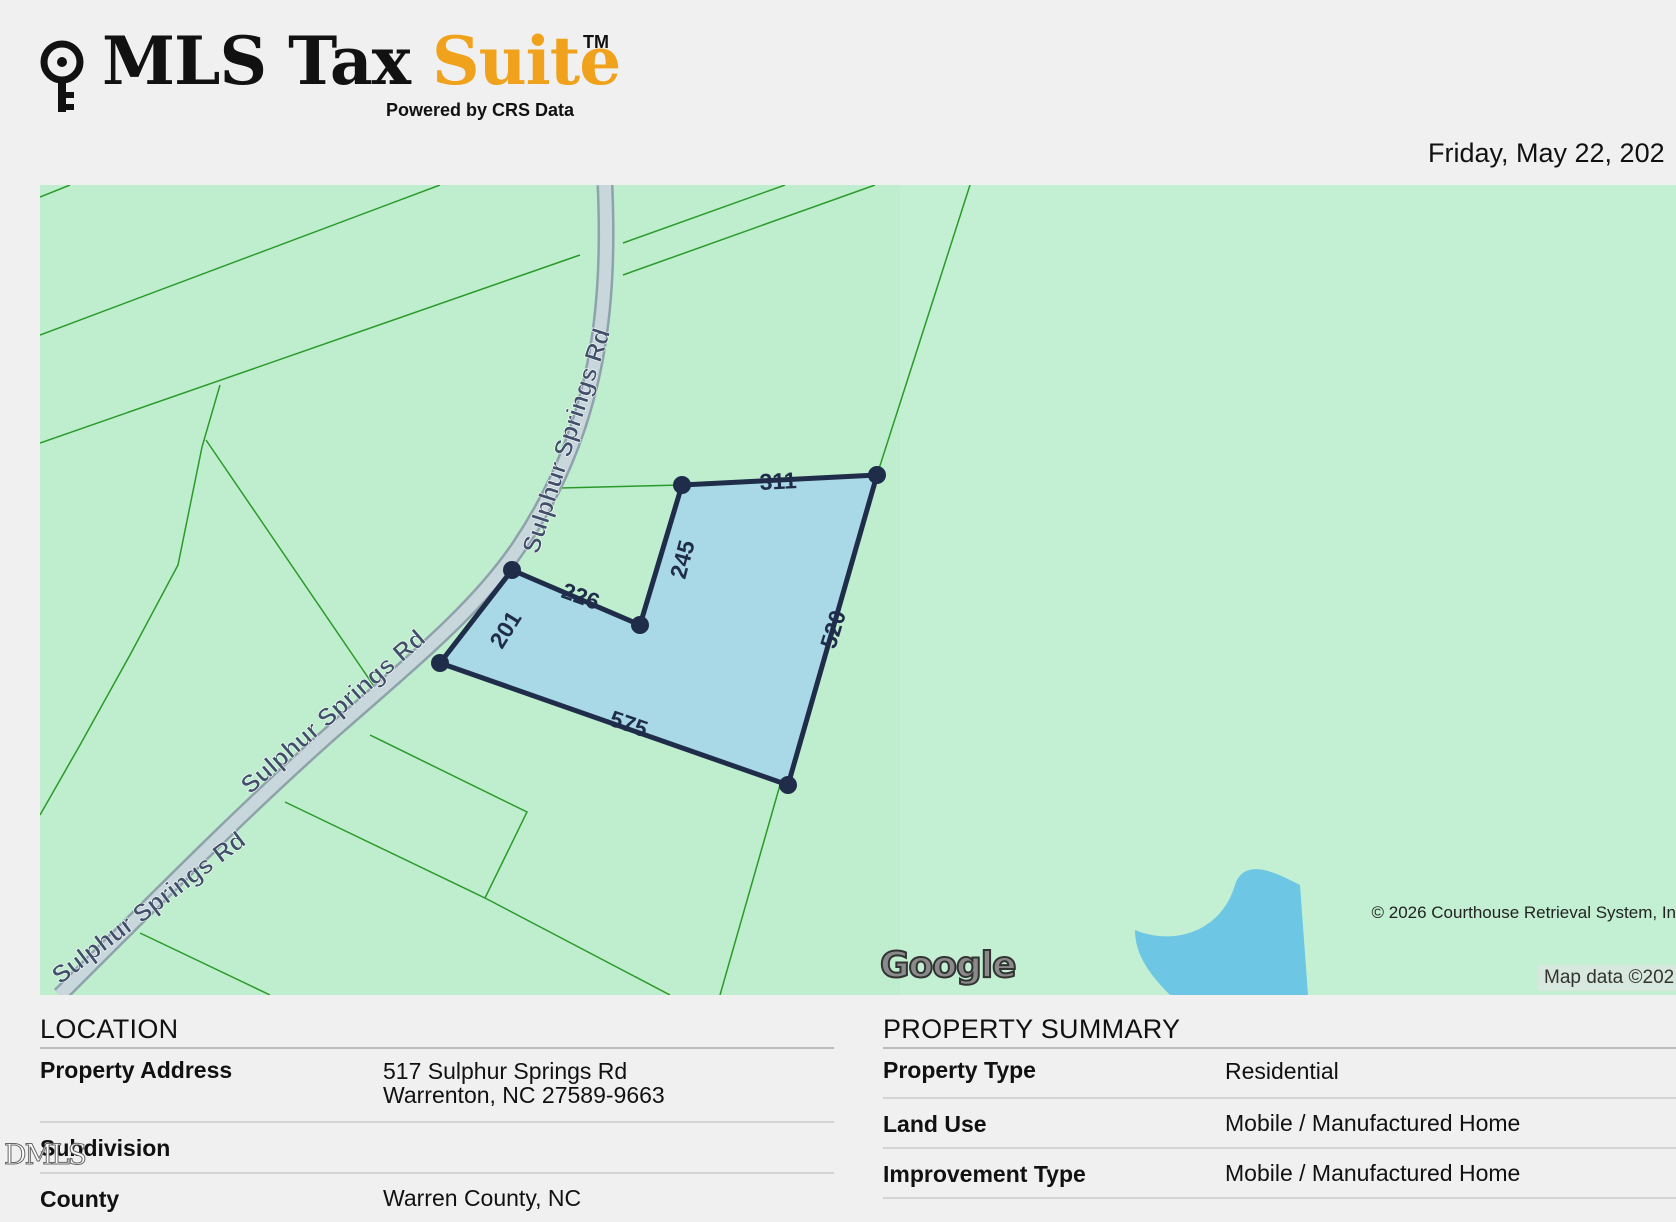  I want to click on subdivision-row: Subdivision, so click(437, 1148).